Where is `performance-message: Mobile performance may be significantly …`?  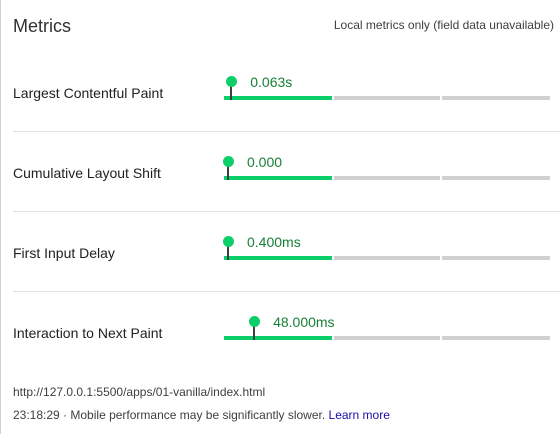
performance-message: Mobile performance may be significantly … is located at coordinates (199, 415).